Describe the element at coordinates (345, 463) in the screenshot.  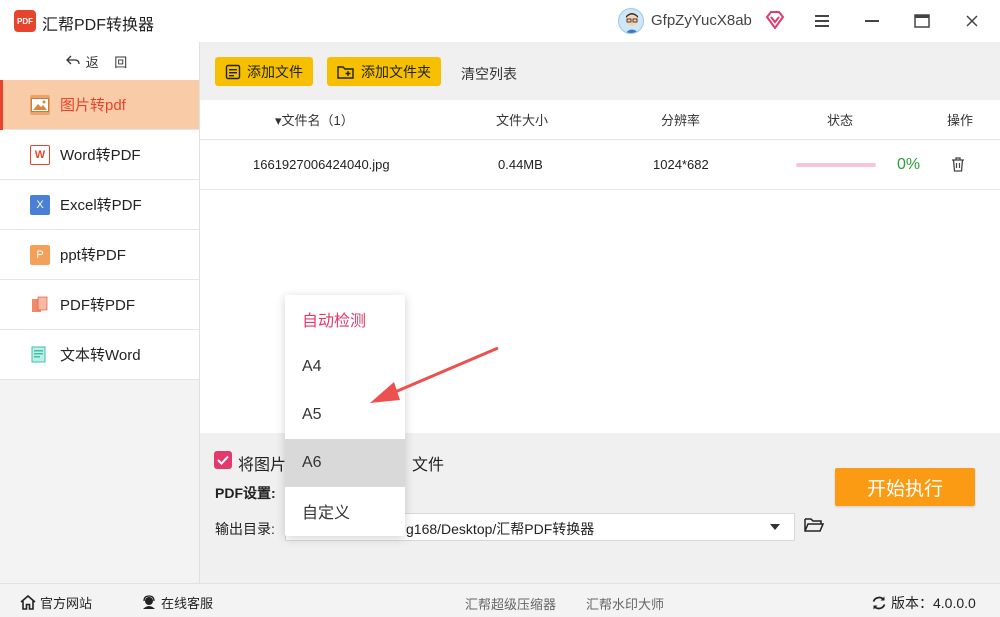
I see `dropdown-option-a6: A6` at that location.